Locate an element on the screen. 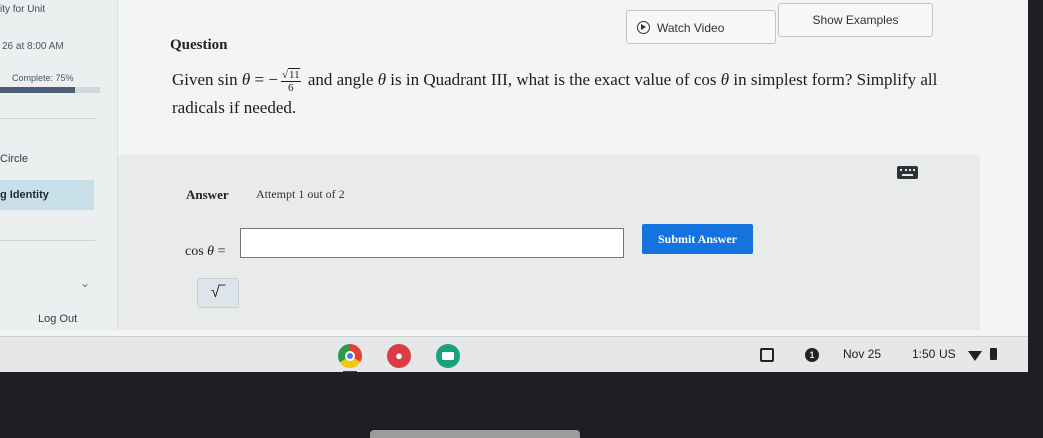  wifi-icon is located at coordinates (975, 356).